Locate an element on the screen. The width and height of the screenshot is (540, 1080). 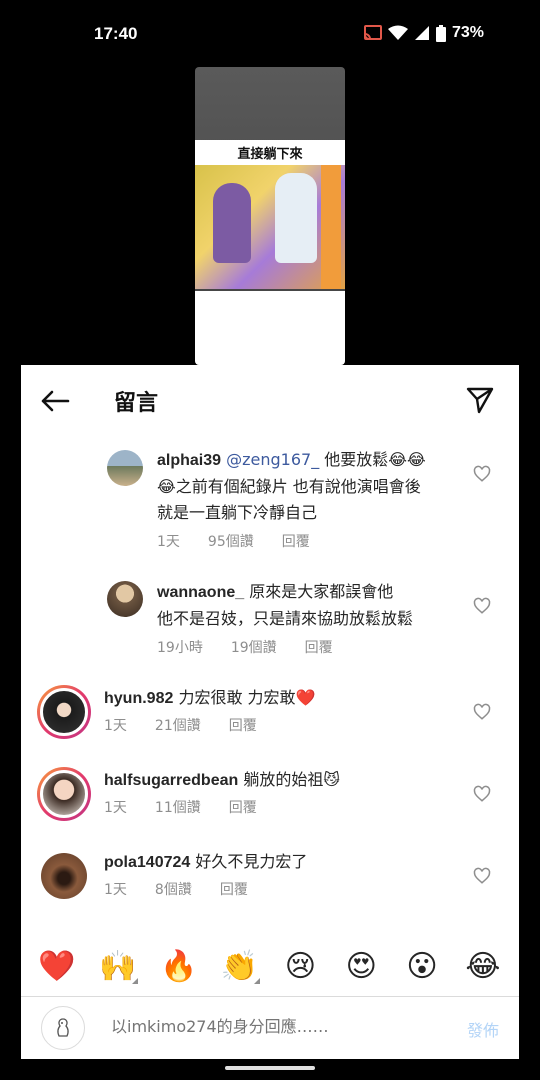
battery-icon is located at coordinates (440, 33).